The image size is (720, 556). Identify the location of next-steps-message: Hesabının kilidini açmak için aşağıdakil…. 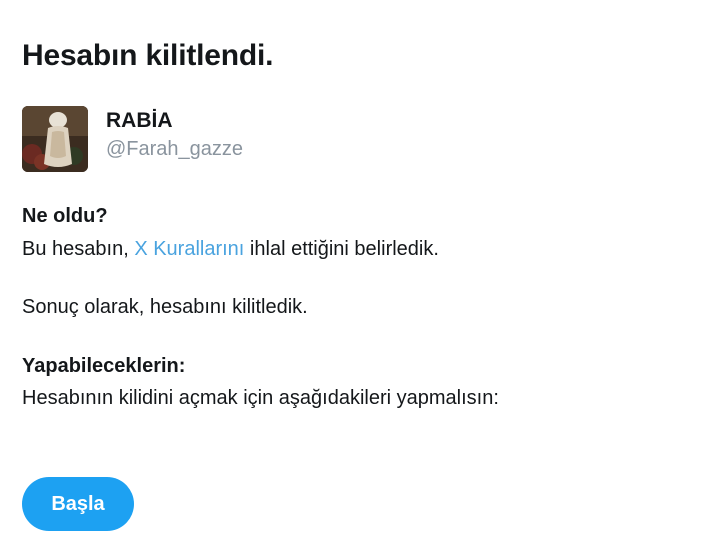
(260, 398).